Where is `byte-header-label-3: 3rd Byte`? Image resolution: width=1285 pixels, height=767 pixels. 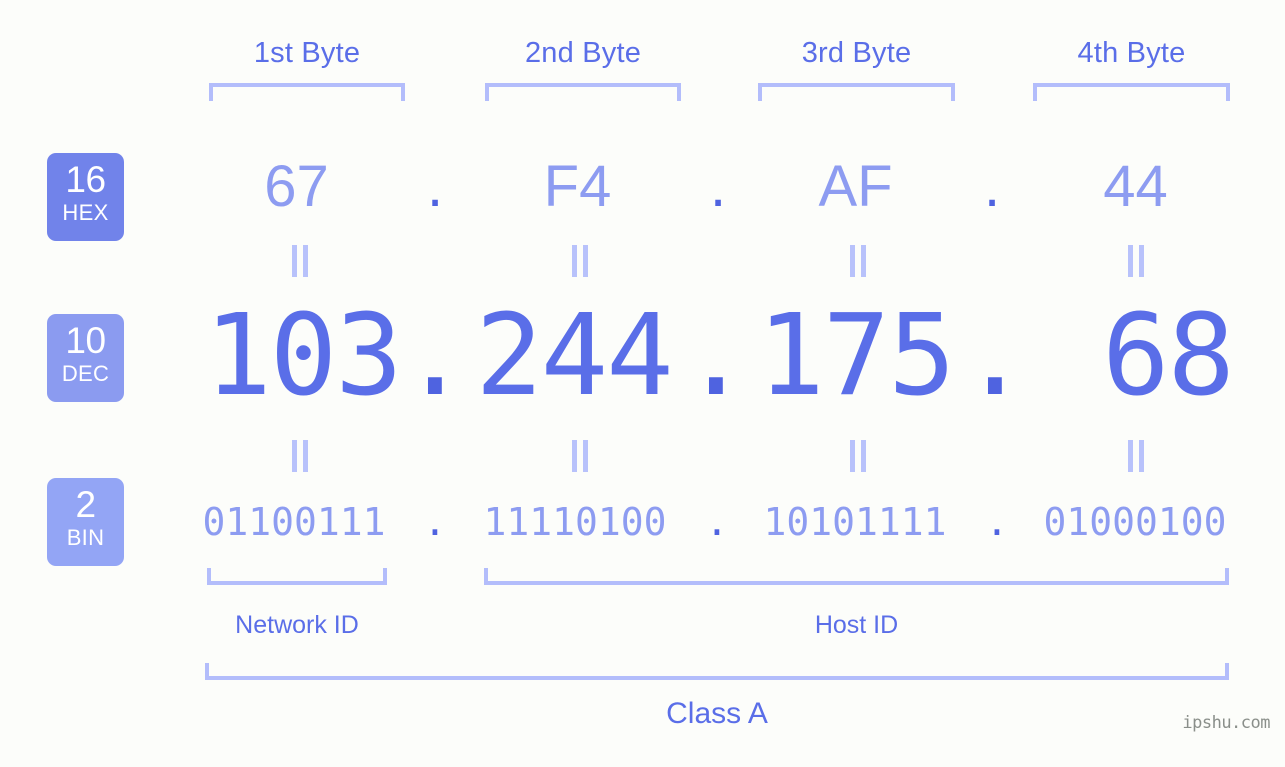 byte-header-label-3: 3rd Byte is located at coordinates (856, 53).